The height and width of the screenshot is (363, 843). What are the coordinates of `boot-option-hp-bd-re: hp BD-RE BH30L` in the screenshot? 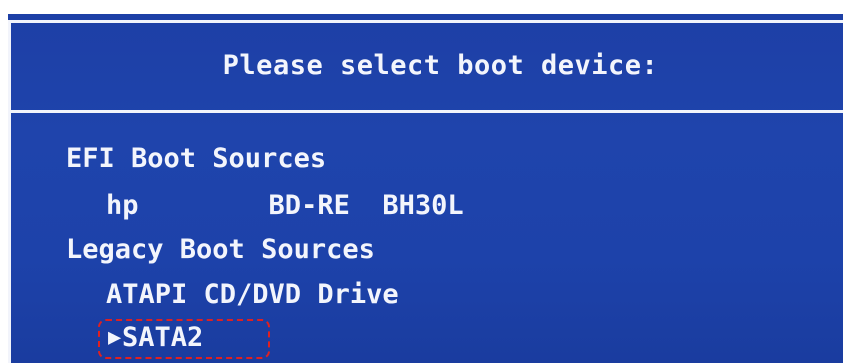 It's located at (285, 206).